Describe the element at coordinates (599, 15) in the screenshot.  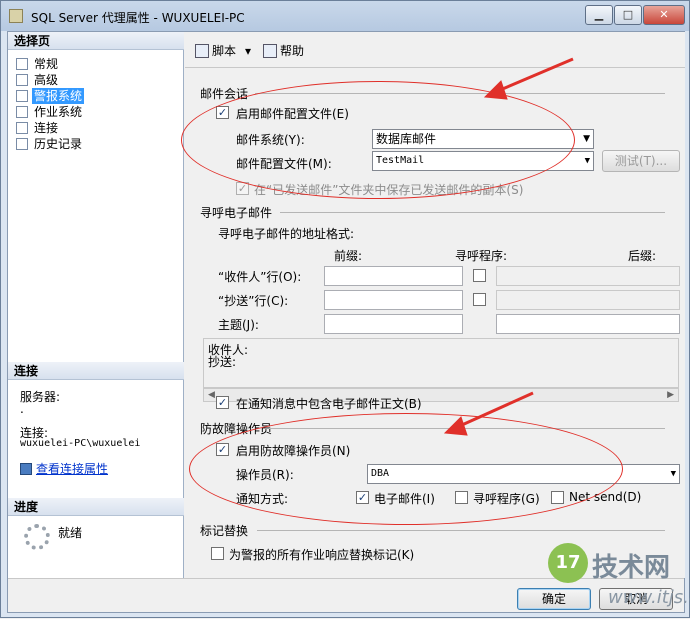
I see `minimize-button: ▁` at that location.